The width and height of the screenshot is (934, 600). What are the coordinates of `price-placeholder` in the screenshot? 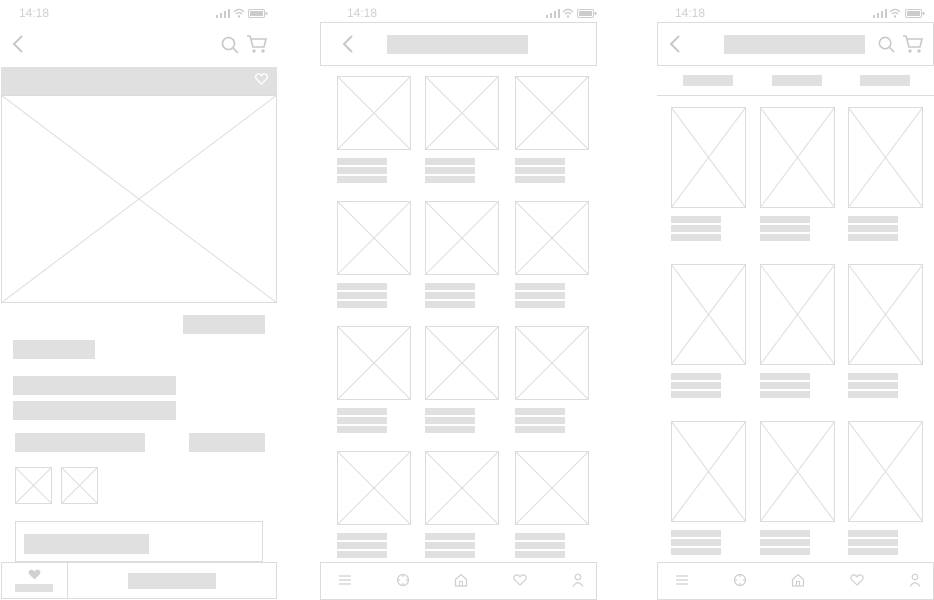 It's located at (224, 324).